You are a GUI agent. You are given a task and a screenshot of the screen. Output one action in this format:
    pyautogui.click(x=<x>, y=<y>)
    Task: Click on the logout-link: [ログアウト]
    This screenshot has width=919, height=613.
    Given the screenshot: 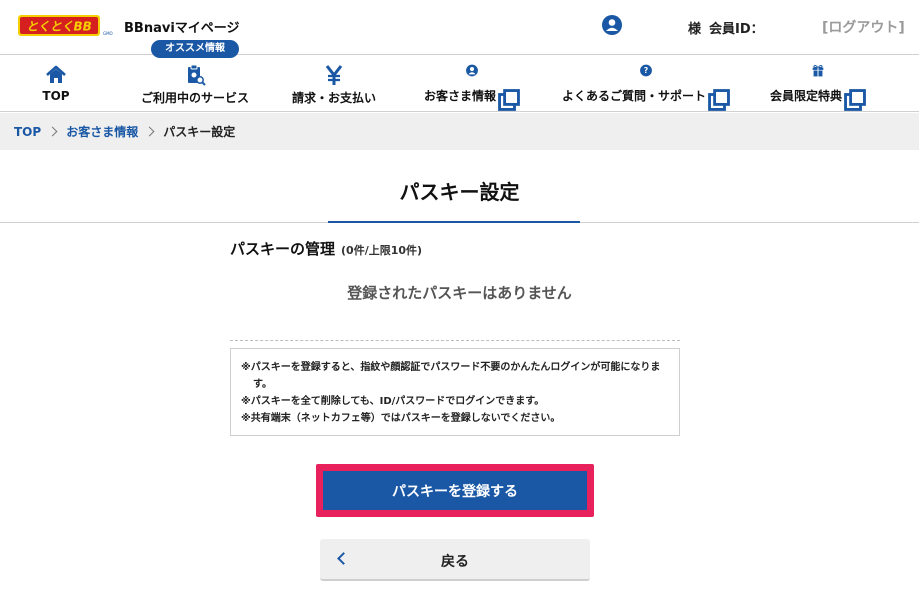 What is the action you would take?
    pyautogui.click(x=863, y=27)
    